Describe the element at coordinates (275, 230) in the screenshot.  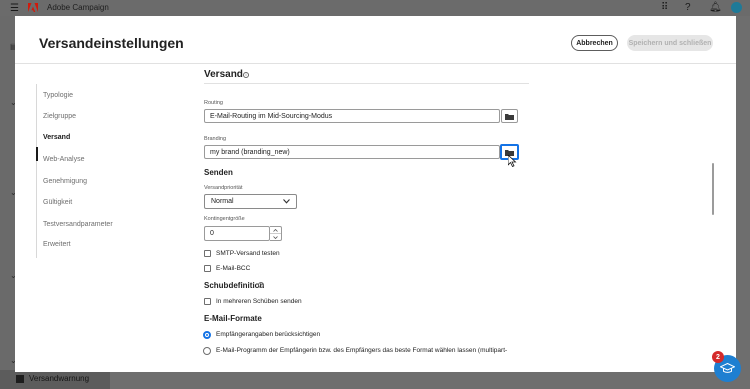
I see `chevron-up-icon` at that location.